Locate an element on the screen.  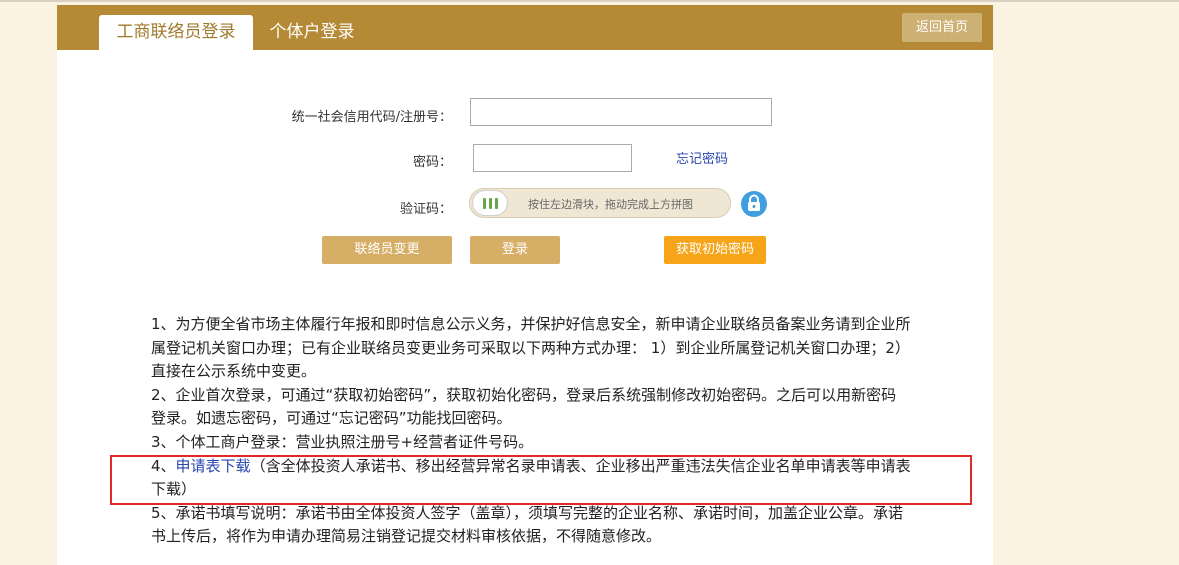
captcha-slider: 按住左边滑块，拖动完成上方拼图 is located at coordinates (600, 203).